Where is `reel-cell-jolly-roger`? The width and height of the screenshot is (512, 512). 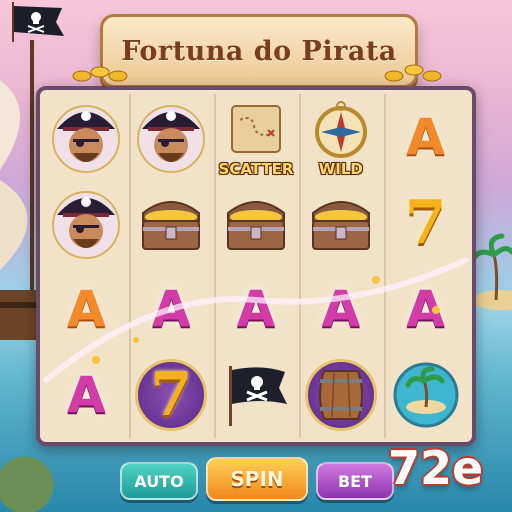 reel-cell-jolly-roger is located at coordinates (256, 395).